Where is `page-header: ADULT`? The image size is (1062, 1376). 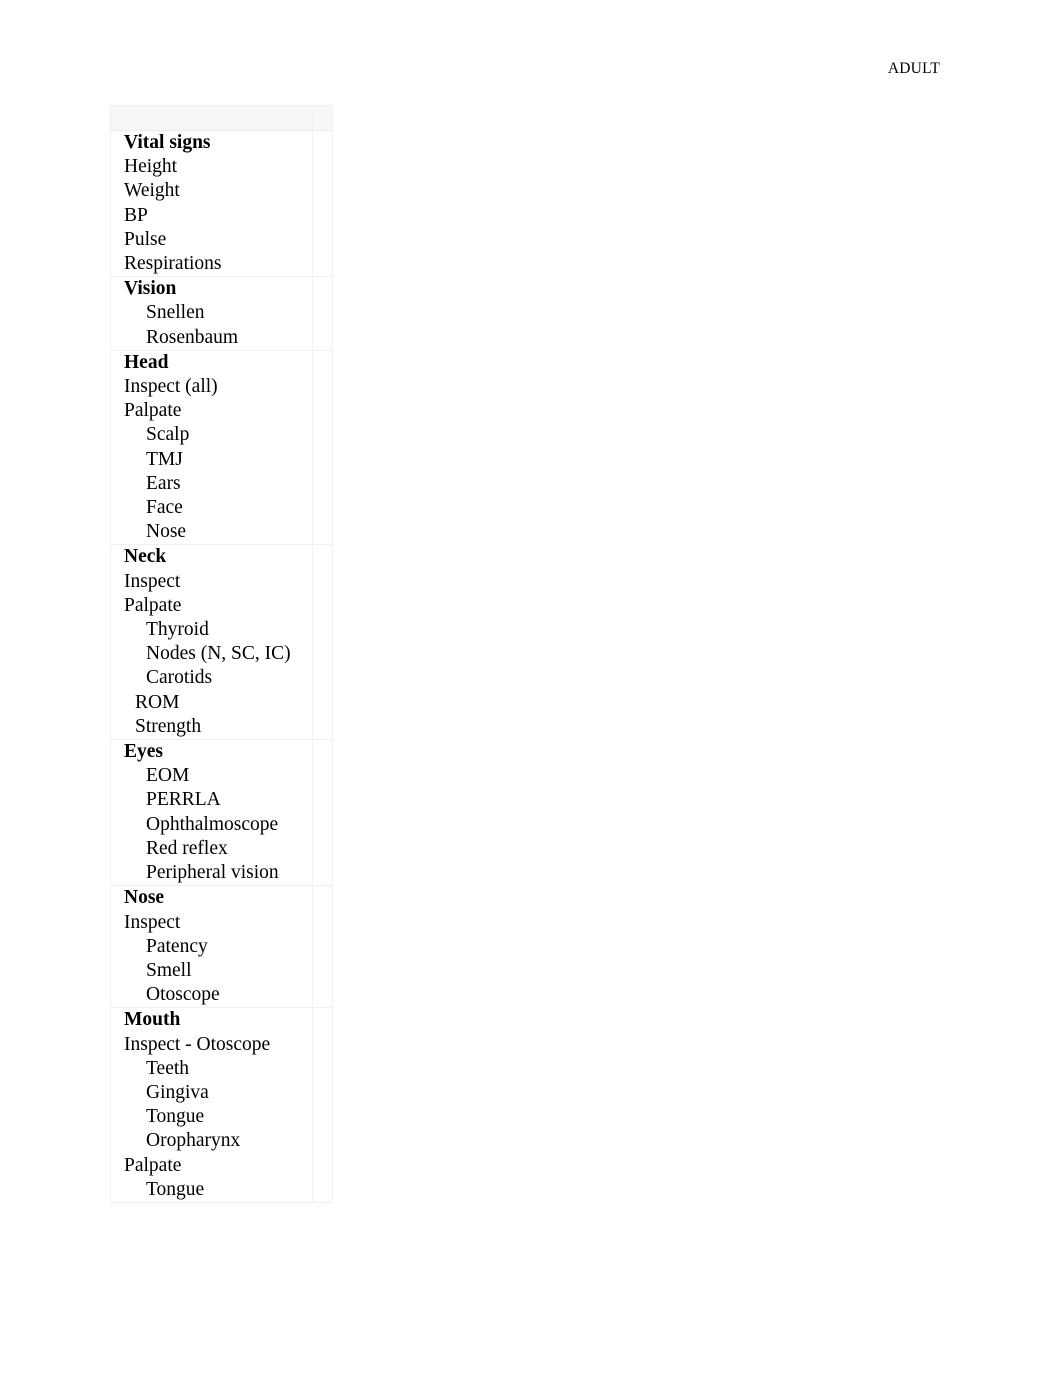
page-header: ADULT is located at coordinates (531, 48).